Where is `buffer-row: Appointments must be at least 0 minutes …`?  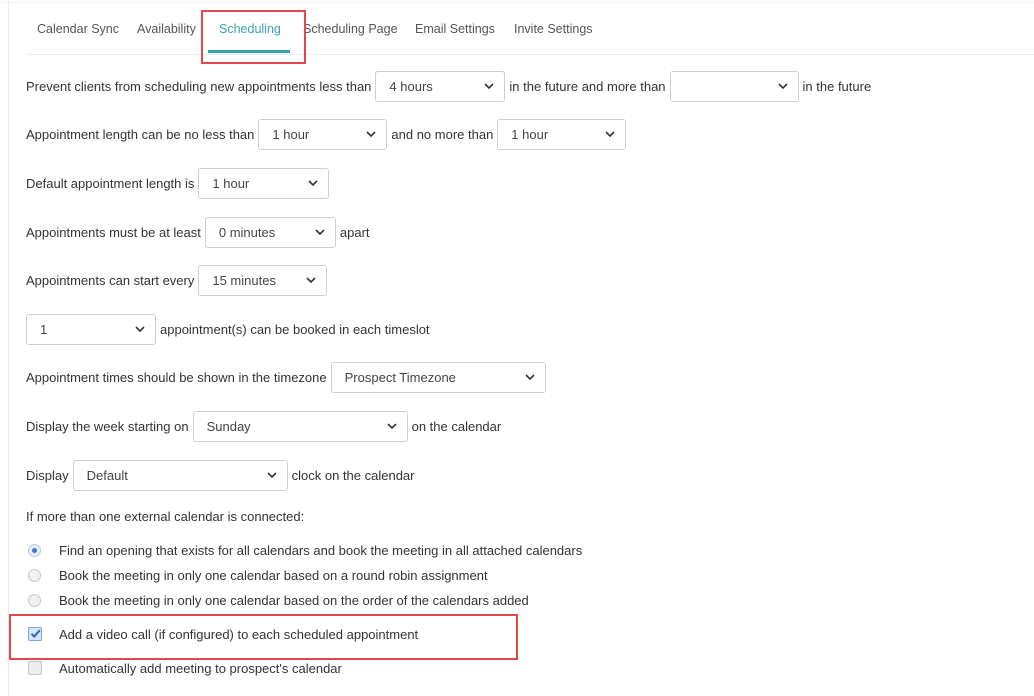 buffer-row: Appointments must be at least 0 minutes … is located at coordinates (198, 232).